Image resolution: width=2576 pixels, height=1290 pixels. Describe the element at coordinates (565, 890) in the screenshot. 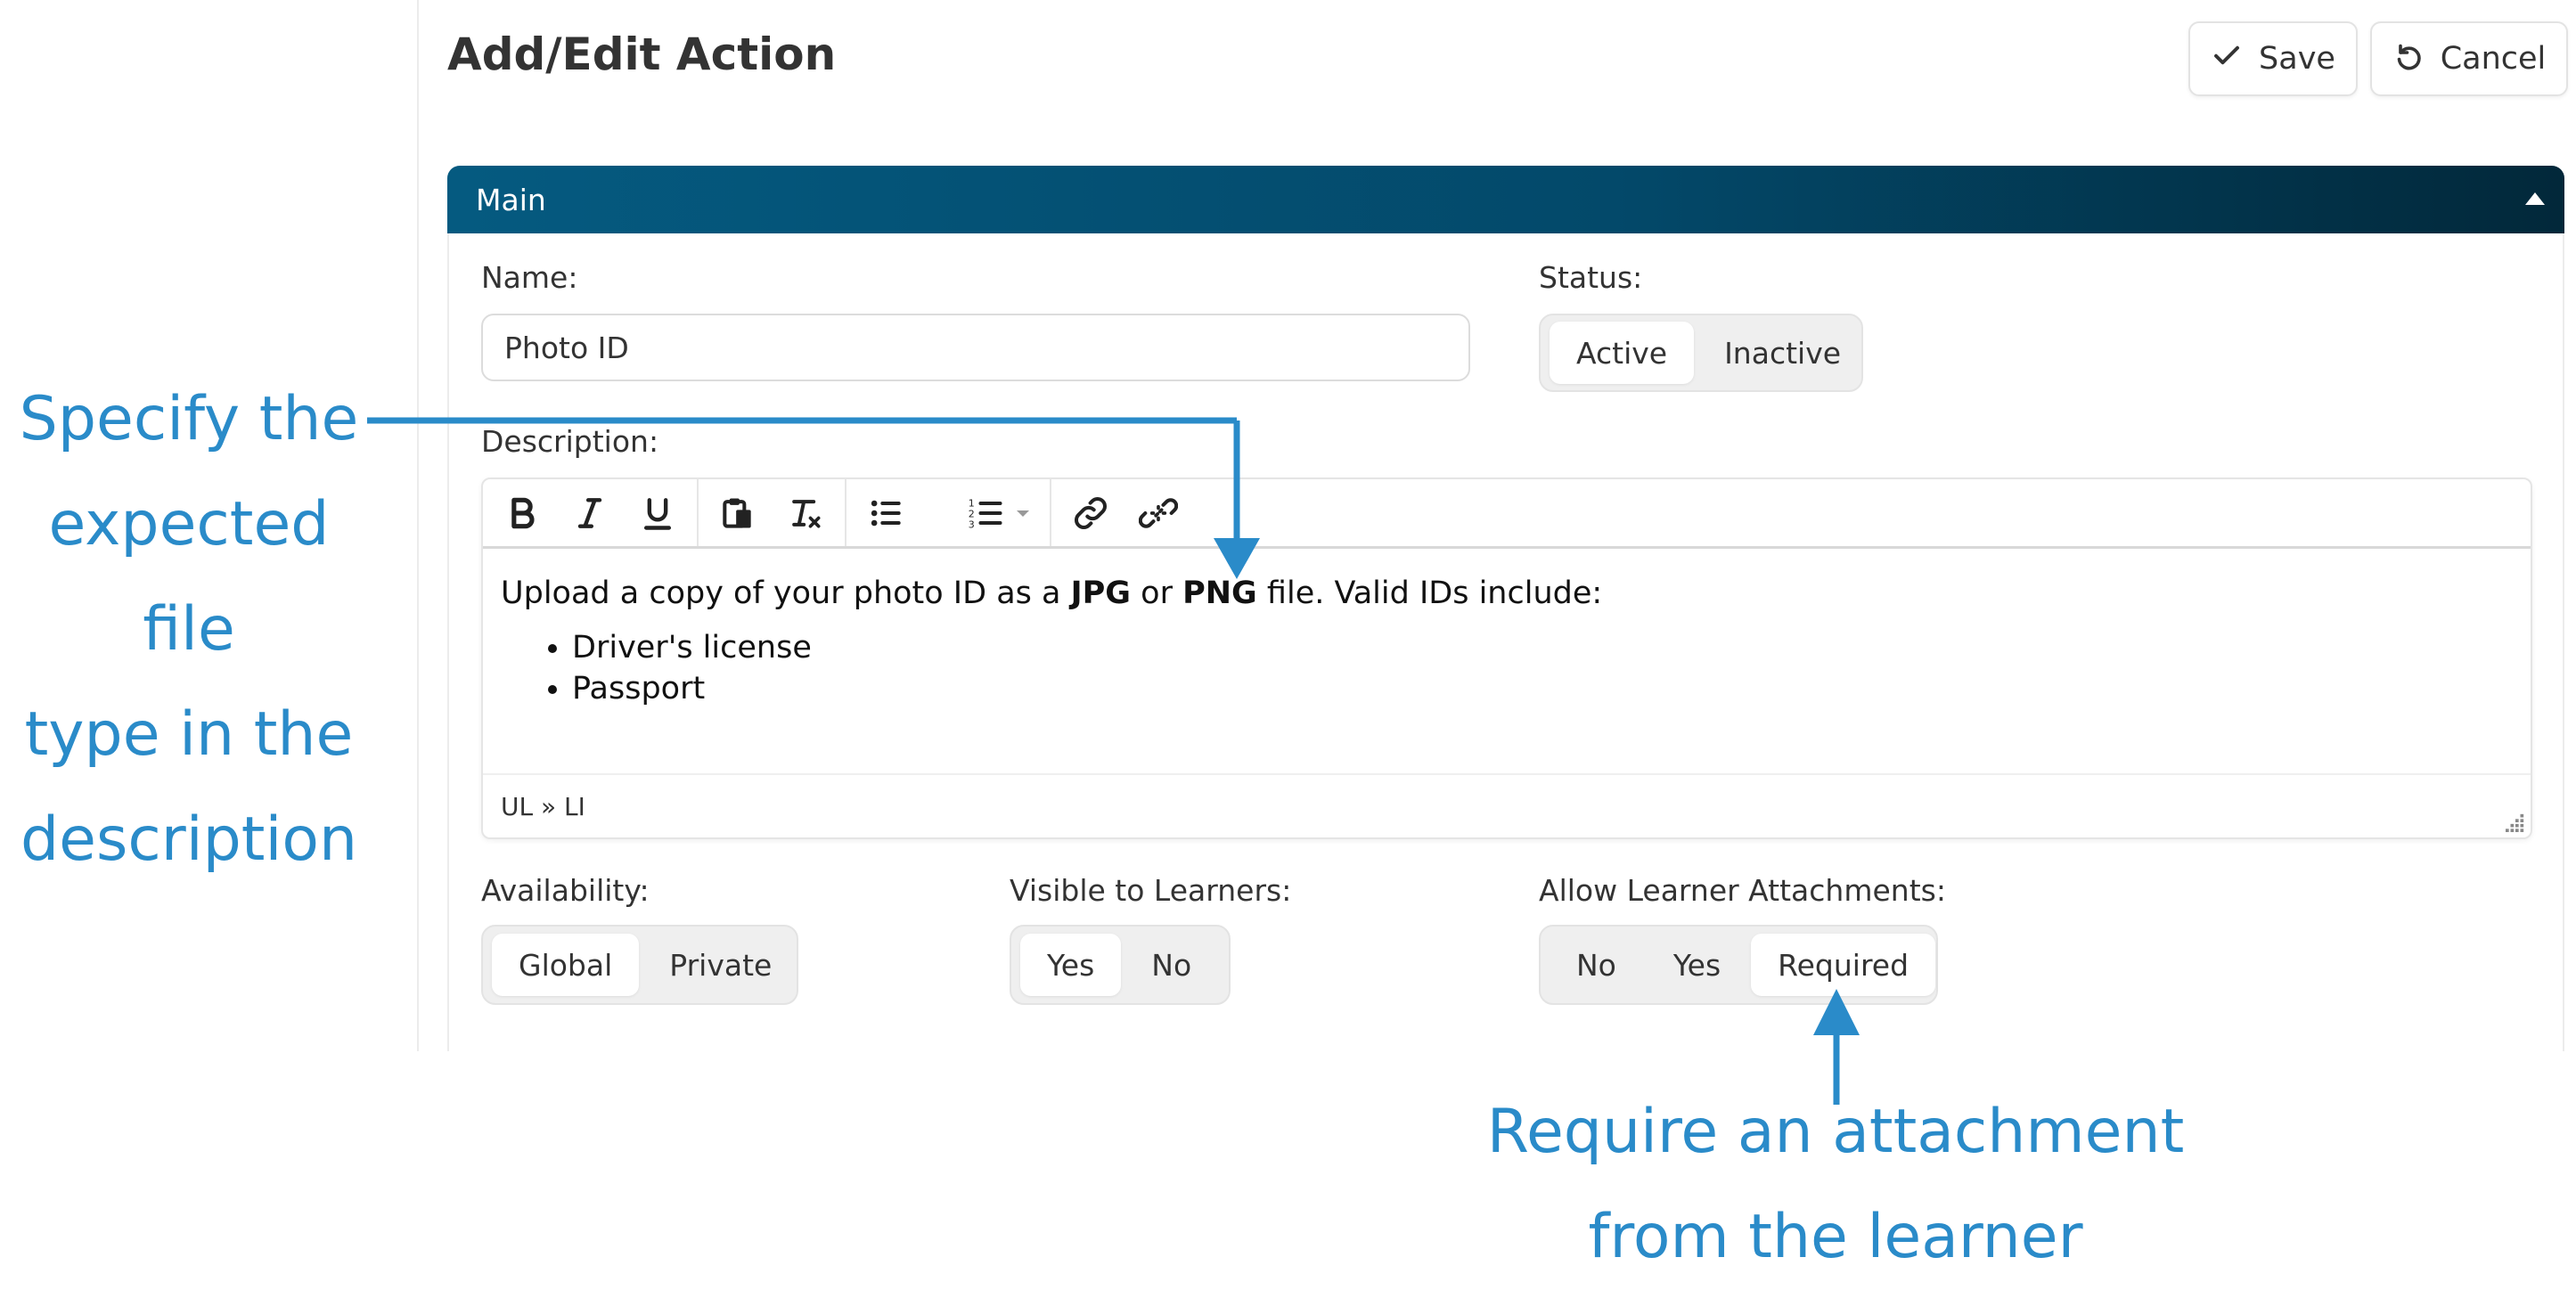

I see `availability-label: Availability:` at that location.